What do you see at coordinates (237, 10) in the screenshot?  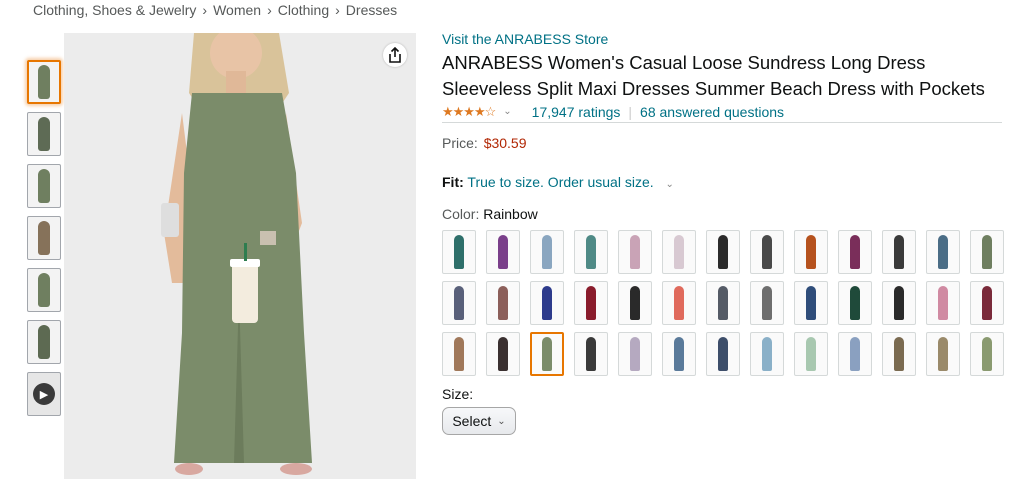 I see `breadcrumb-women: Women` at bounding box center [237, 10].